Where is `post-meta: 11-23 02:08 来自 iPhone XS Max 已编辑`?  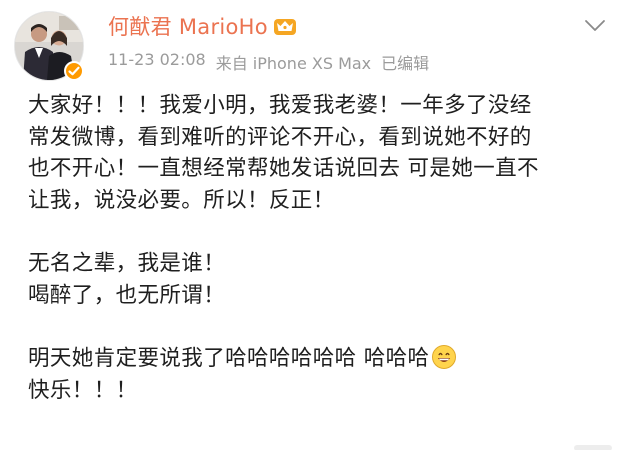 post-meta: 11-23 02:08 来自 iPhone XS Max 已编辑 is located at coordinates (344, 62).